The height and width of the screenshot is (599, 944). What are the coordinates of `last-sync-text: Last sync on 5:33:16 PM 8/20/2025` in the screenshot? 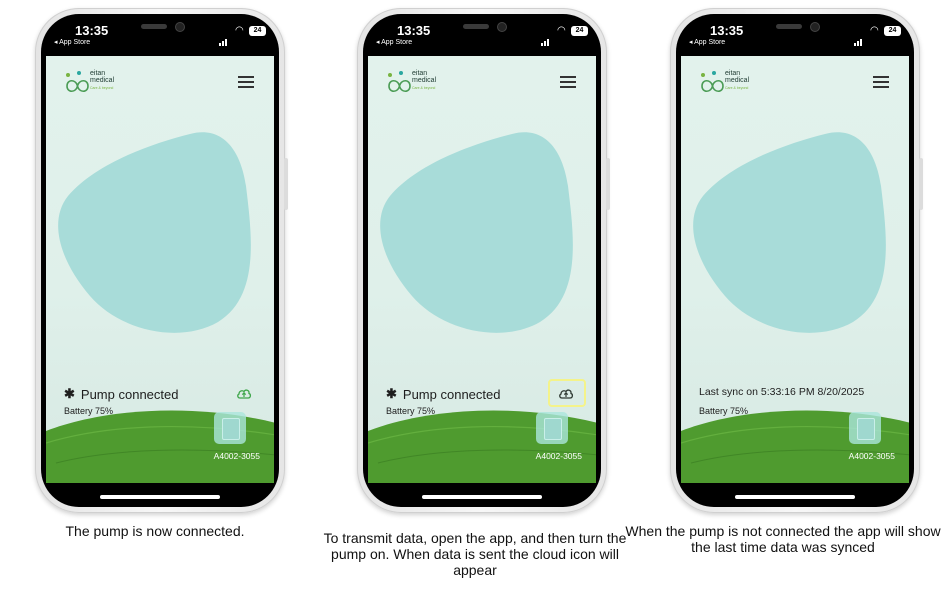 It's located at (782, 392).